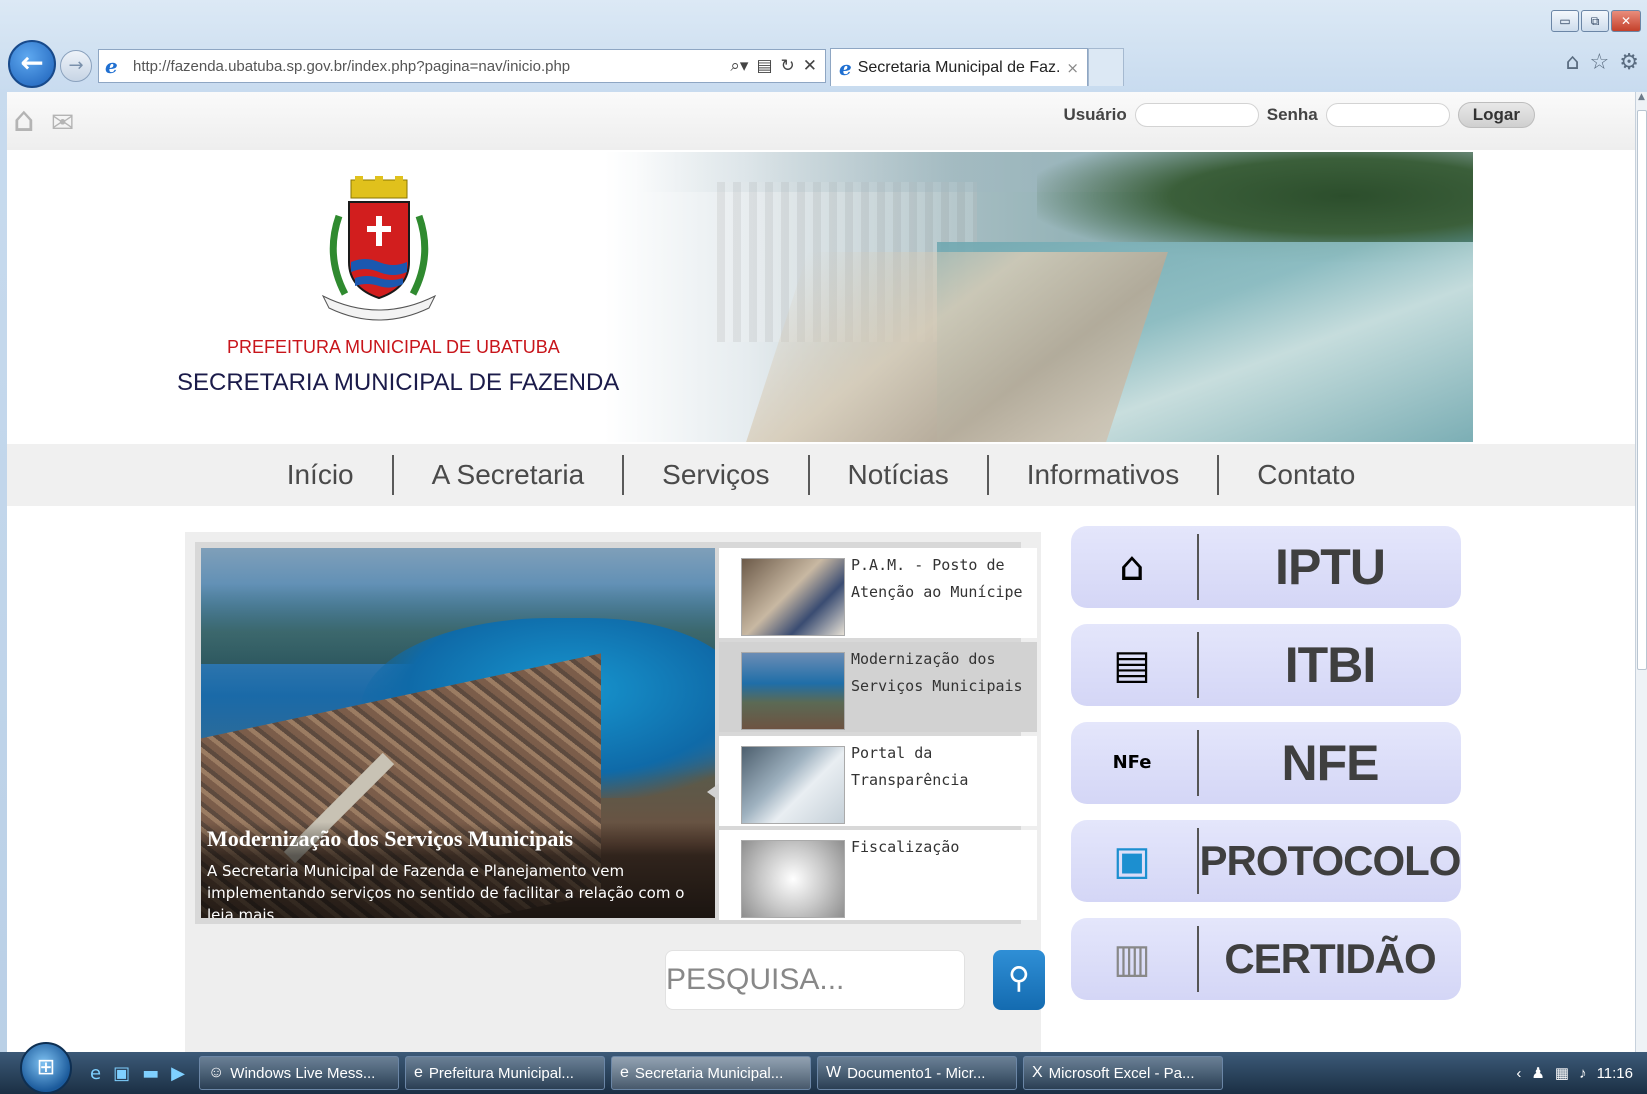  I want to click on password-label: Senha, so click(1292, 114).